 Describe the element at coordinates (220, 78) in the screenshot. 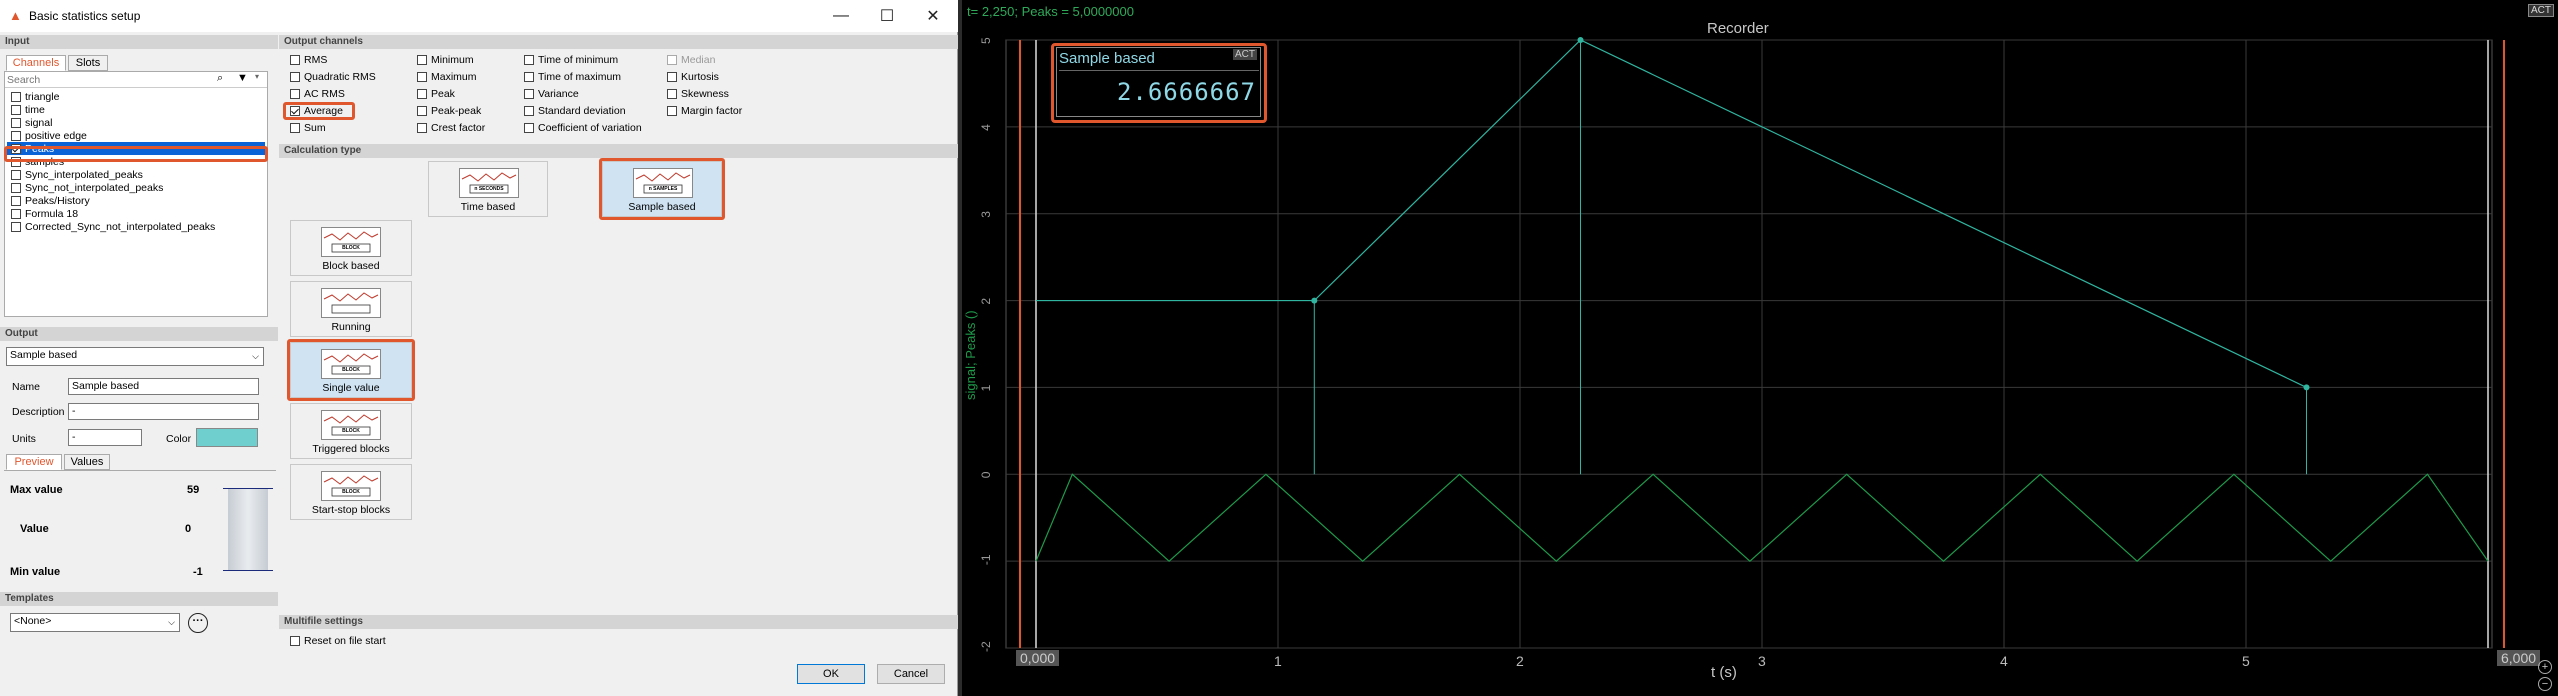

I see `search-icon: ⌕` at that location.